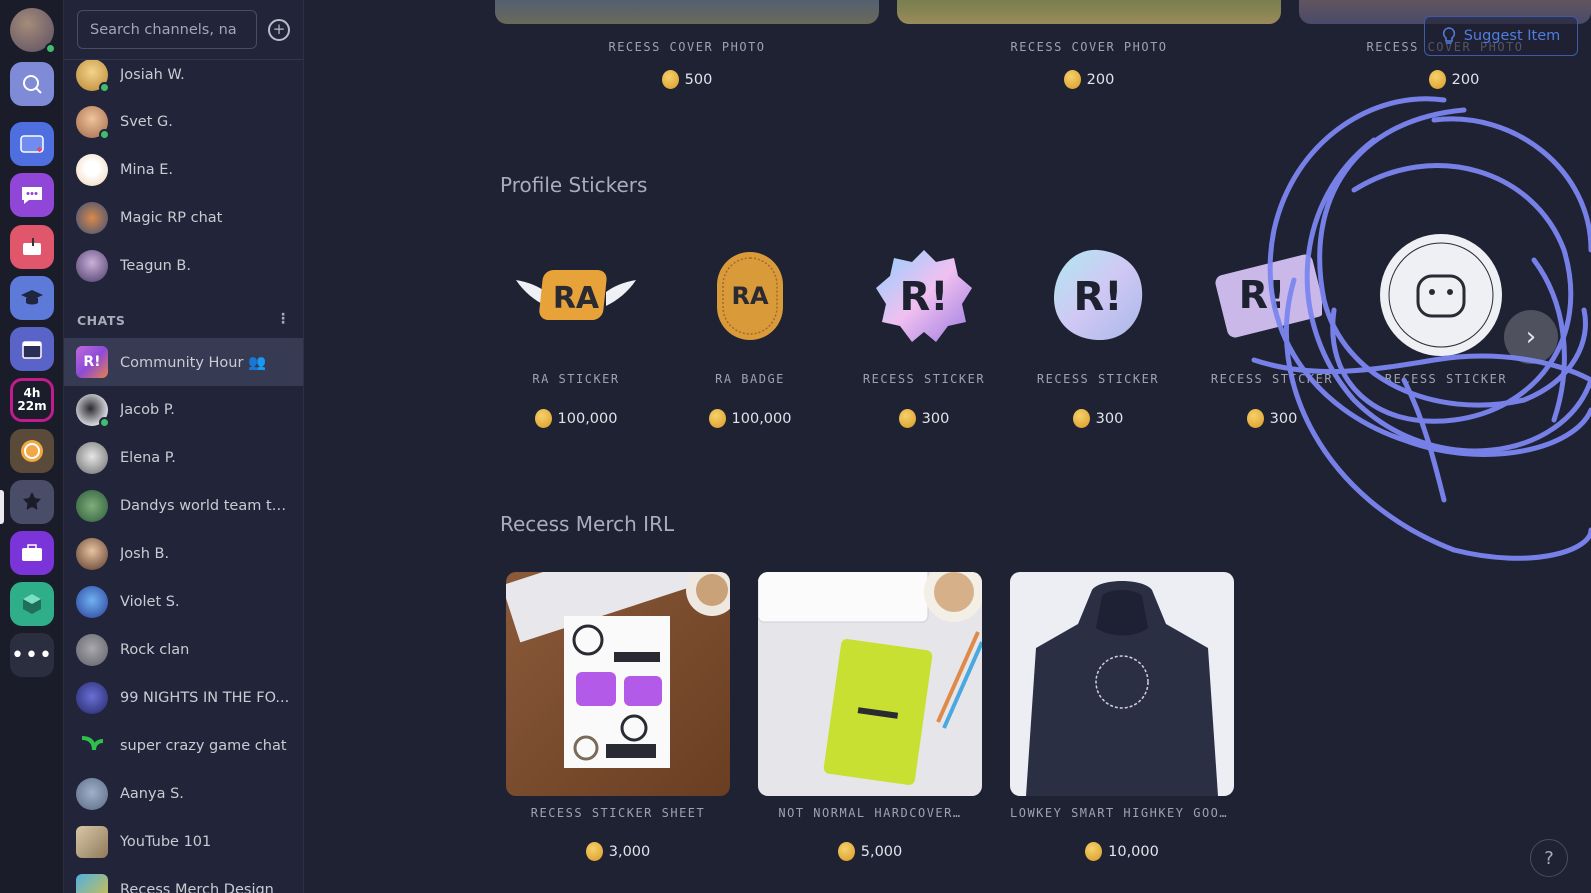 The height and width of the screenshot is (893, 1591). Describe the element at coordinates (183, 170) in the screenshot. I see `contact-row: Mina E.` at that location.